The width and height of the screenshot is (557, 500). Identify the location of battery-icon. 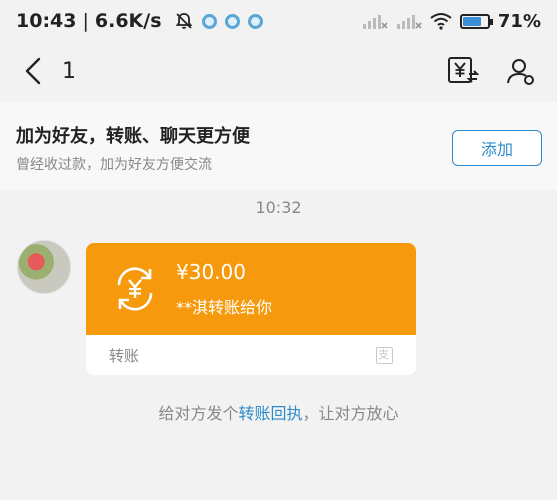
(476, 21).